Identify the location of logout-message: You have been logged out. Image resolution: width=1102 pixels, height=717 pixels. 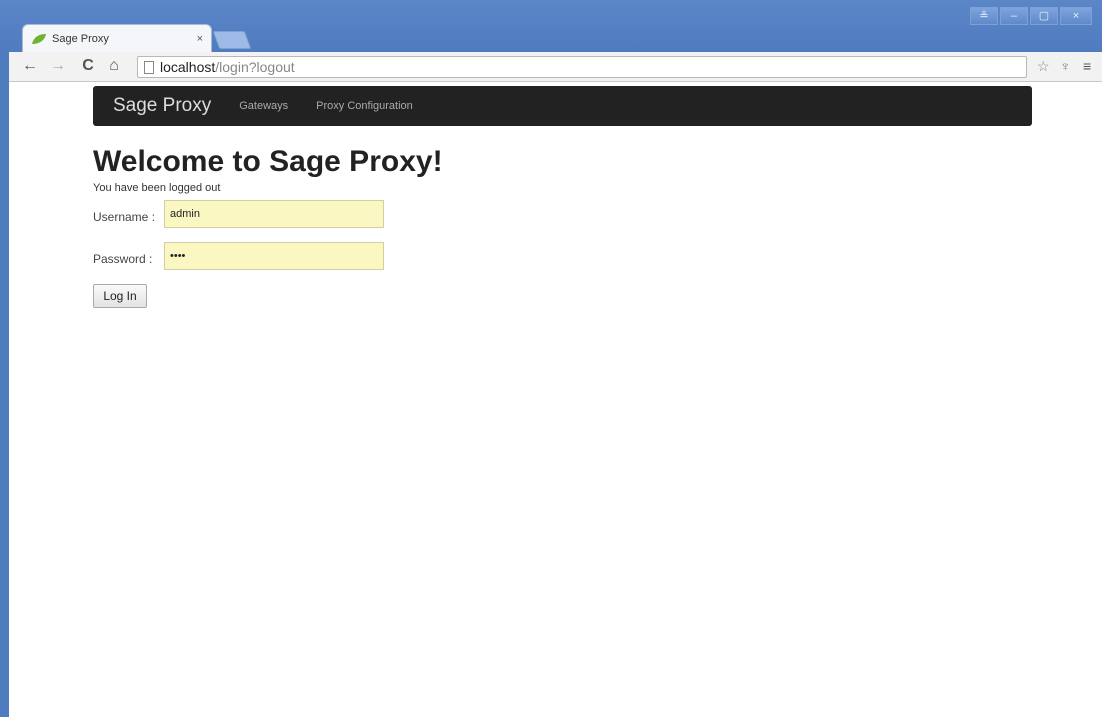
(157, 188).